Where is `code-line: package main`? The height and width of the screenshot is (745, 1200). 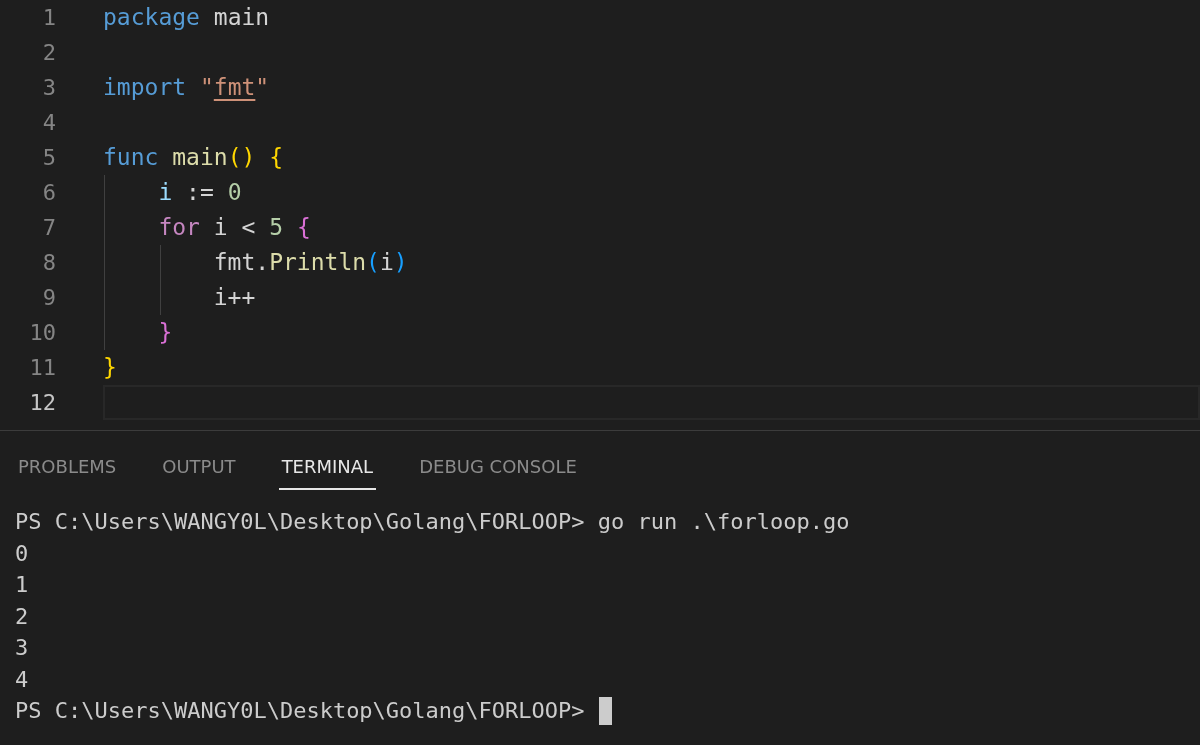
code-line: package main is located at coordinates (186, 17).